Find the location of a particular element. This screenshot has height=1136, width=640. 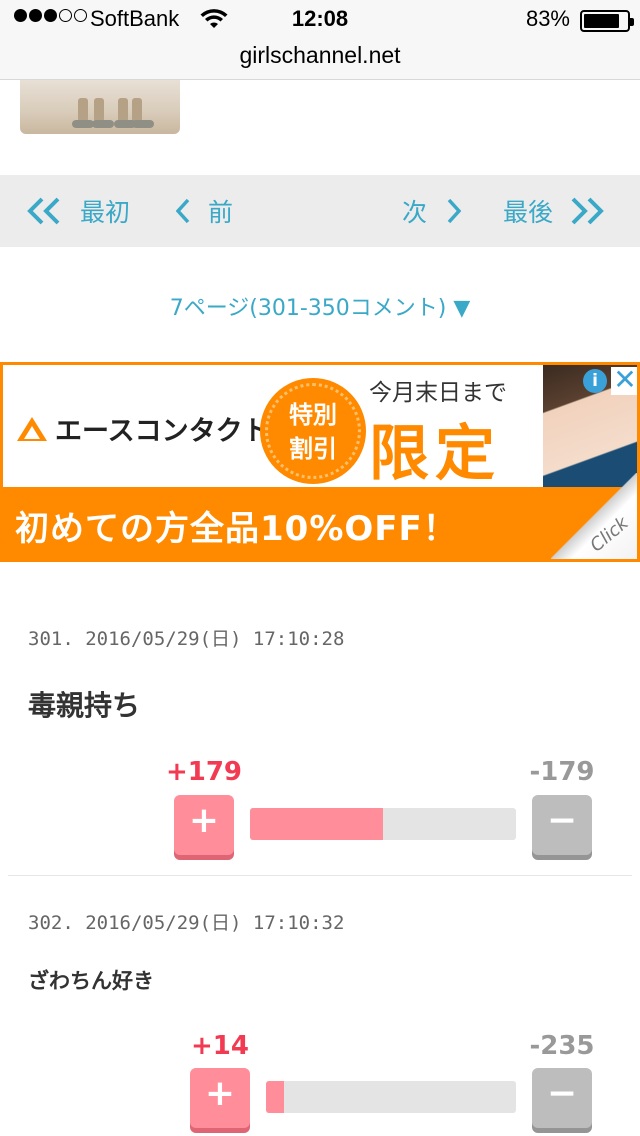

ad-discount-badge: 特別 割引 is located at coordinates (313, 431).